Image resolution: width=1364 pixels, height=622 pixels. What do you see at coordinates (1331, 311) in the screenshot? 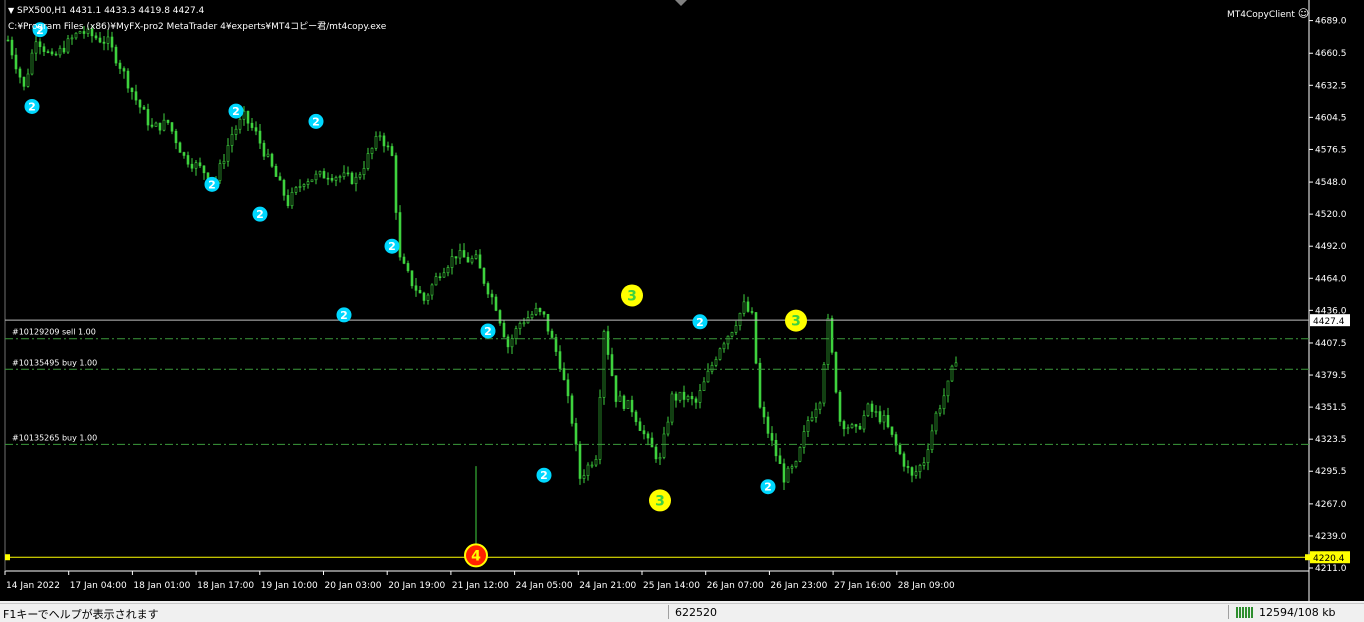
I see `y-tick-label: 4436.0` at bounding box center [1331, 311].